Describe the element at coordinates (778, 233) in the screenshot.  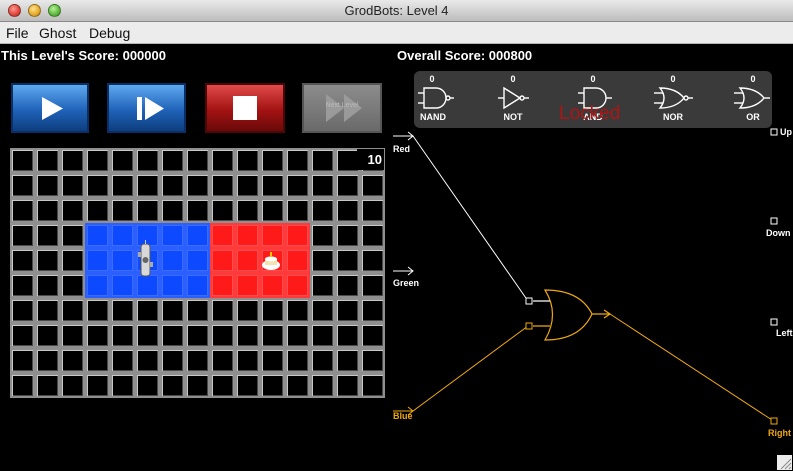
I see `down-output-label: Down` at that location.